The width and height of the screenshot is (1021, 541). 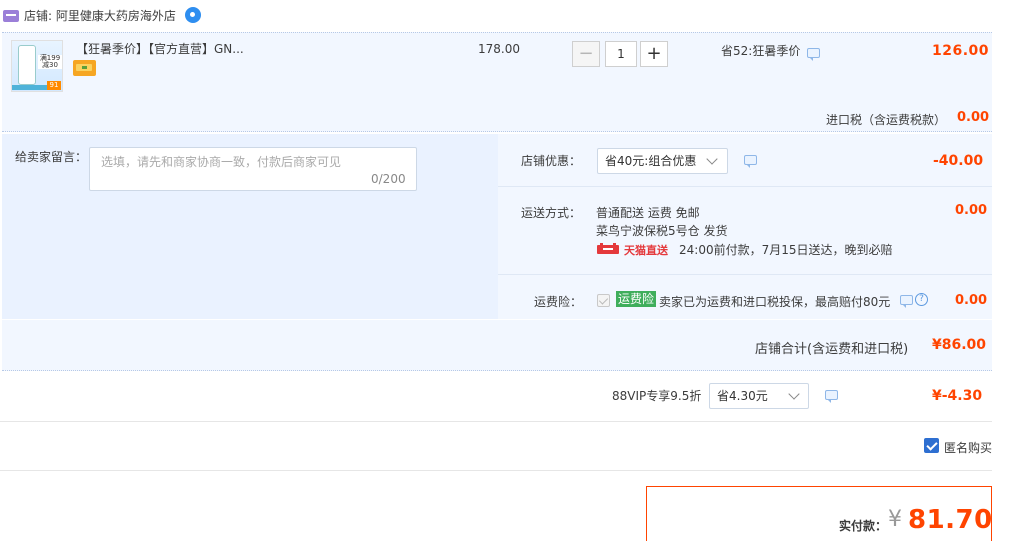 I want to click on quantity-decrease-button: −, so click(x=586, y=54).